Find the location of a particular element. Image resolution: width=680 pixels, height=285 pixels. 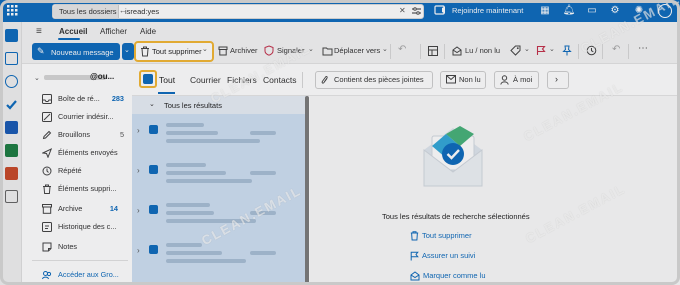

folder-label: Notes is located at coordinates (68, 246).